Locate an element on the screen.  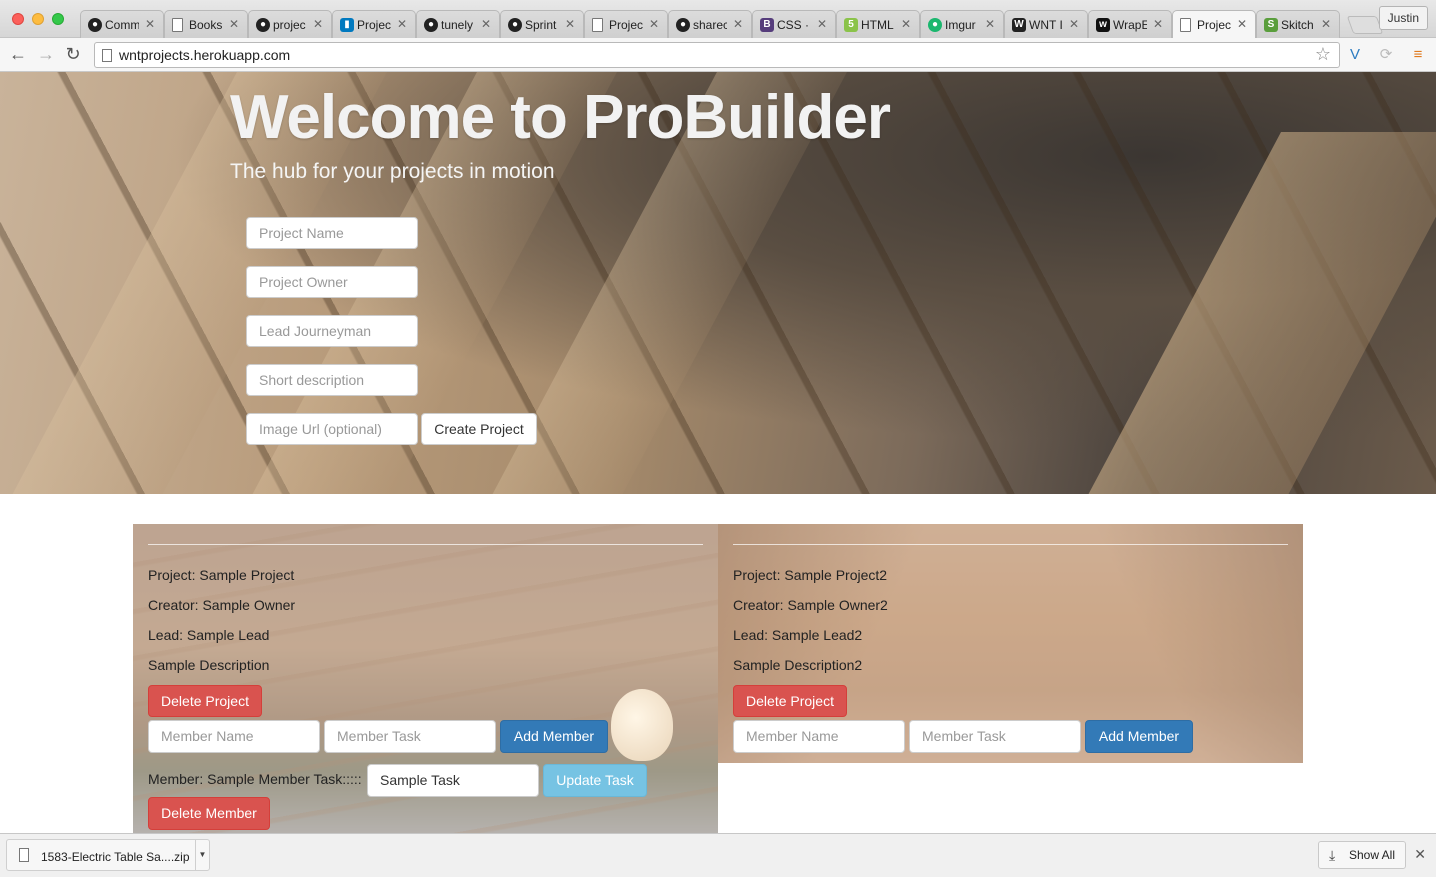
tab-3: ● projec ✕ is located at coordinates (290, 24).